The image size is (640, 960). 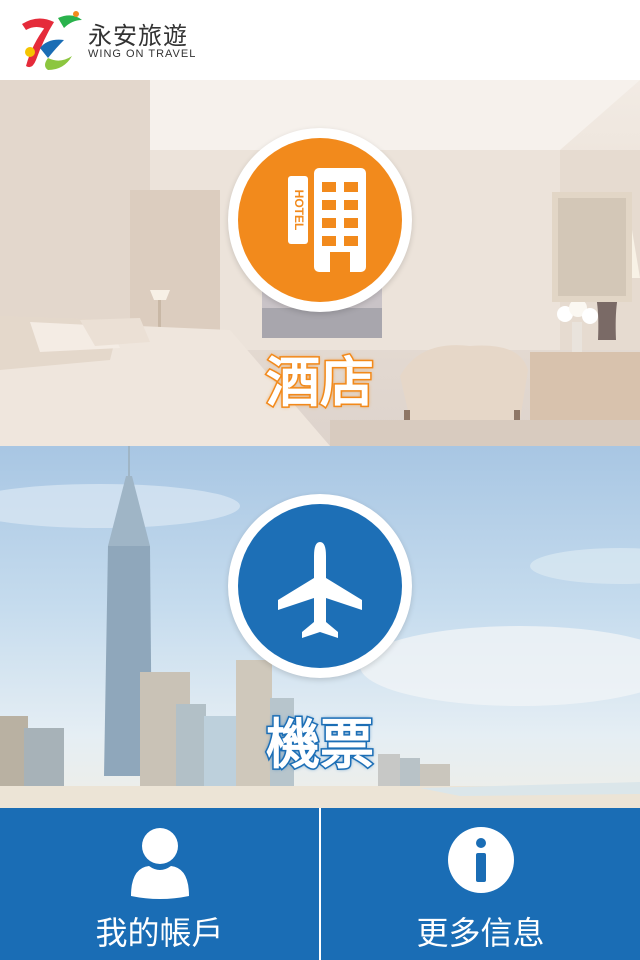 What do you see at coordinates (159, 933) in the screenshot?
I see `my-account-label: 我的帳戶` at bounding box center [159, 933].